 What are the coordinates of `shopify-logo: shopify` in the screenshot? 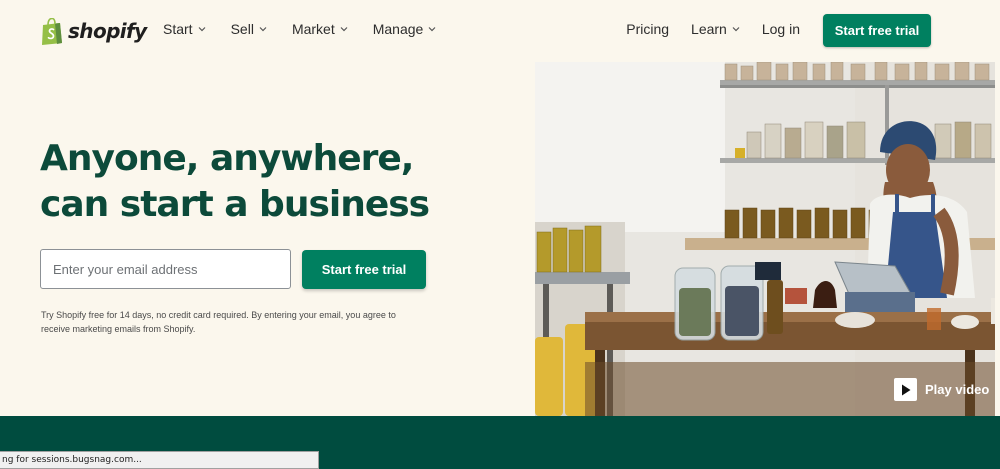 It's located at (93, 31).